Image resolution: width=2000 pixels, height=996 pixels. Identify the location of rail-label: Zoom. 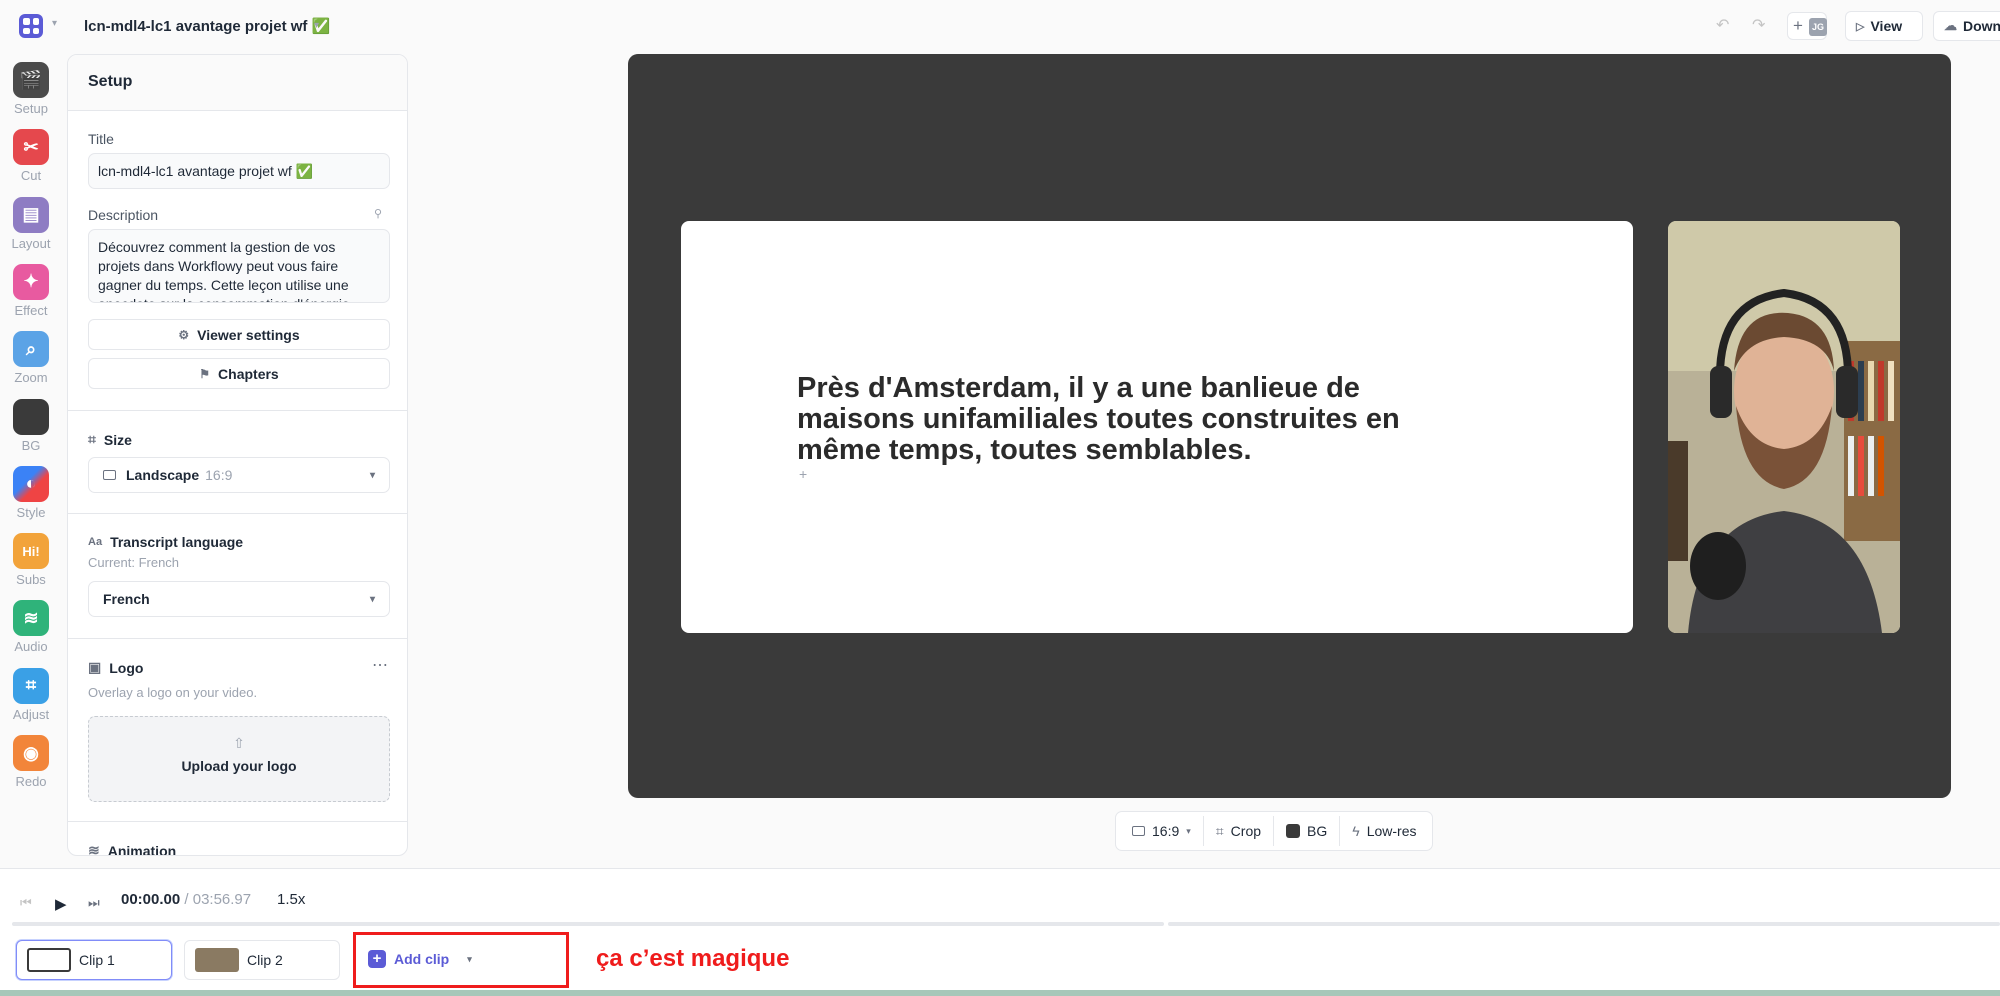
(31, 378).